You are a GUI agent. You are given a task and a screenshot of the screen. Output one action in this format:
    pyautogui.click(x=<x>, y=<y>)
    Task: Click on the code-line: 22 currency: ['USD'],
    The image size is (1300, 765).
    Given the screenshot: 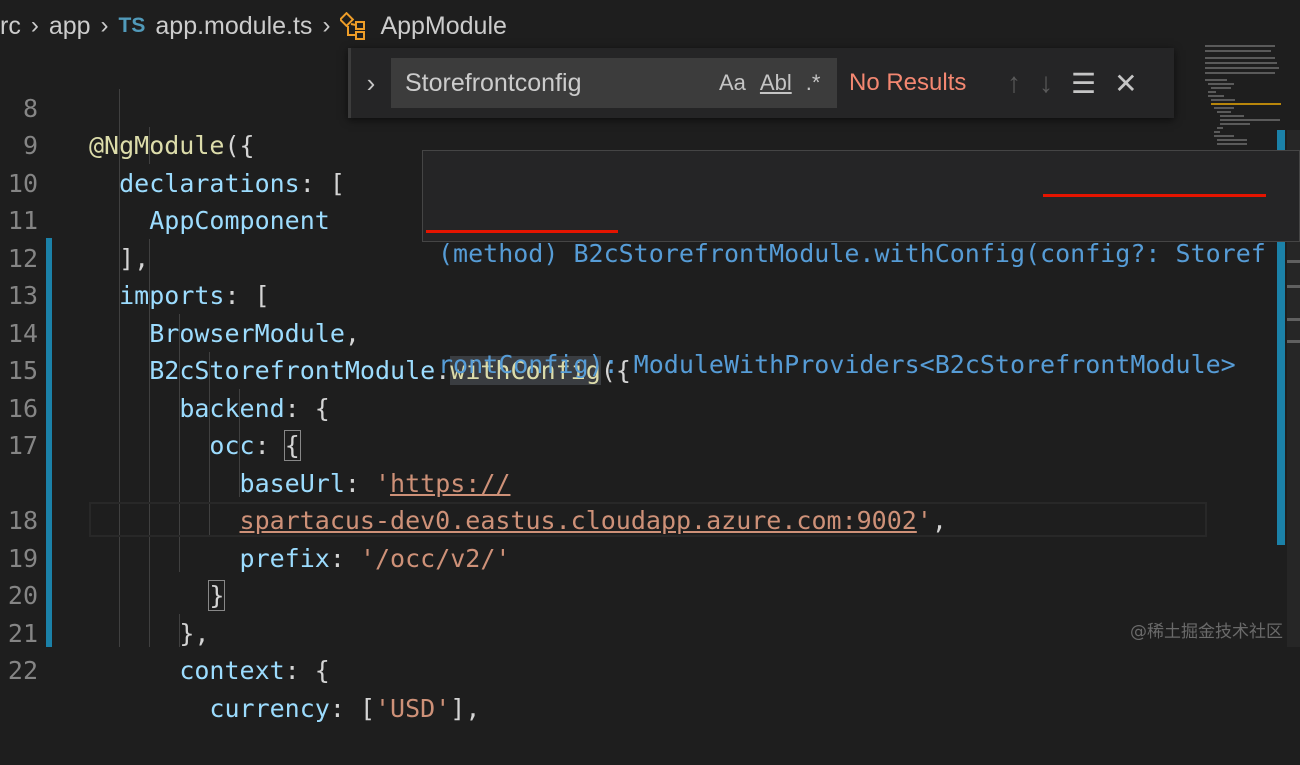 What is the action you would take?
    pyautogui.click(x=650, y=669)
    